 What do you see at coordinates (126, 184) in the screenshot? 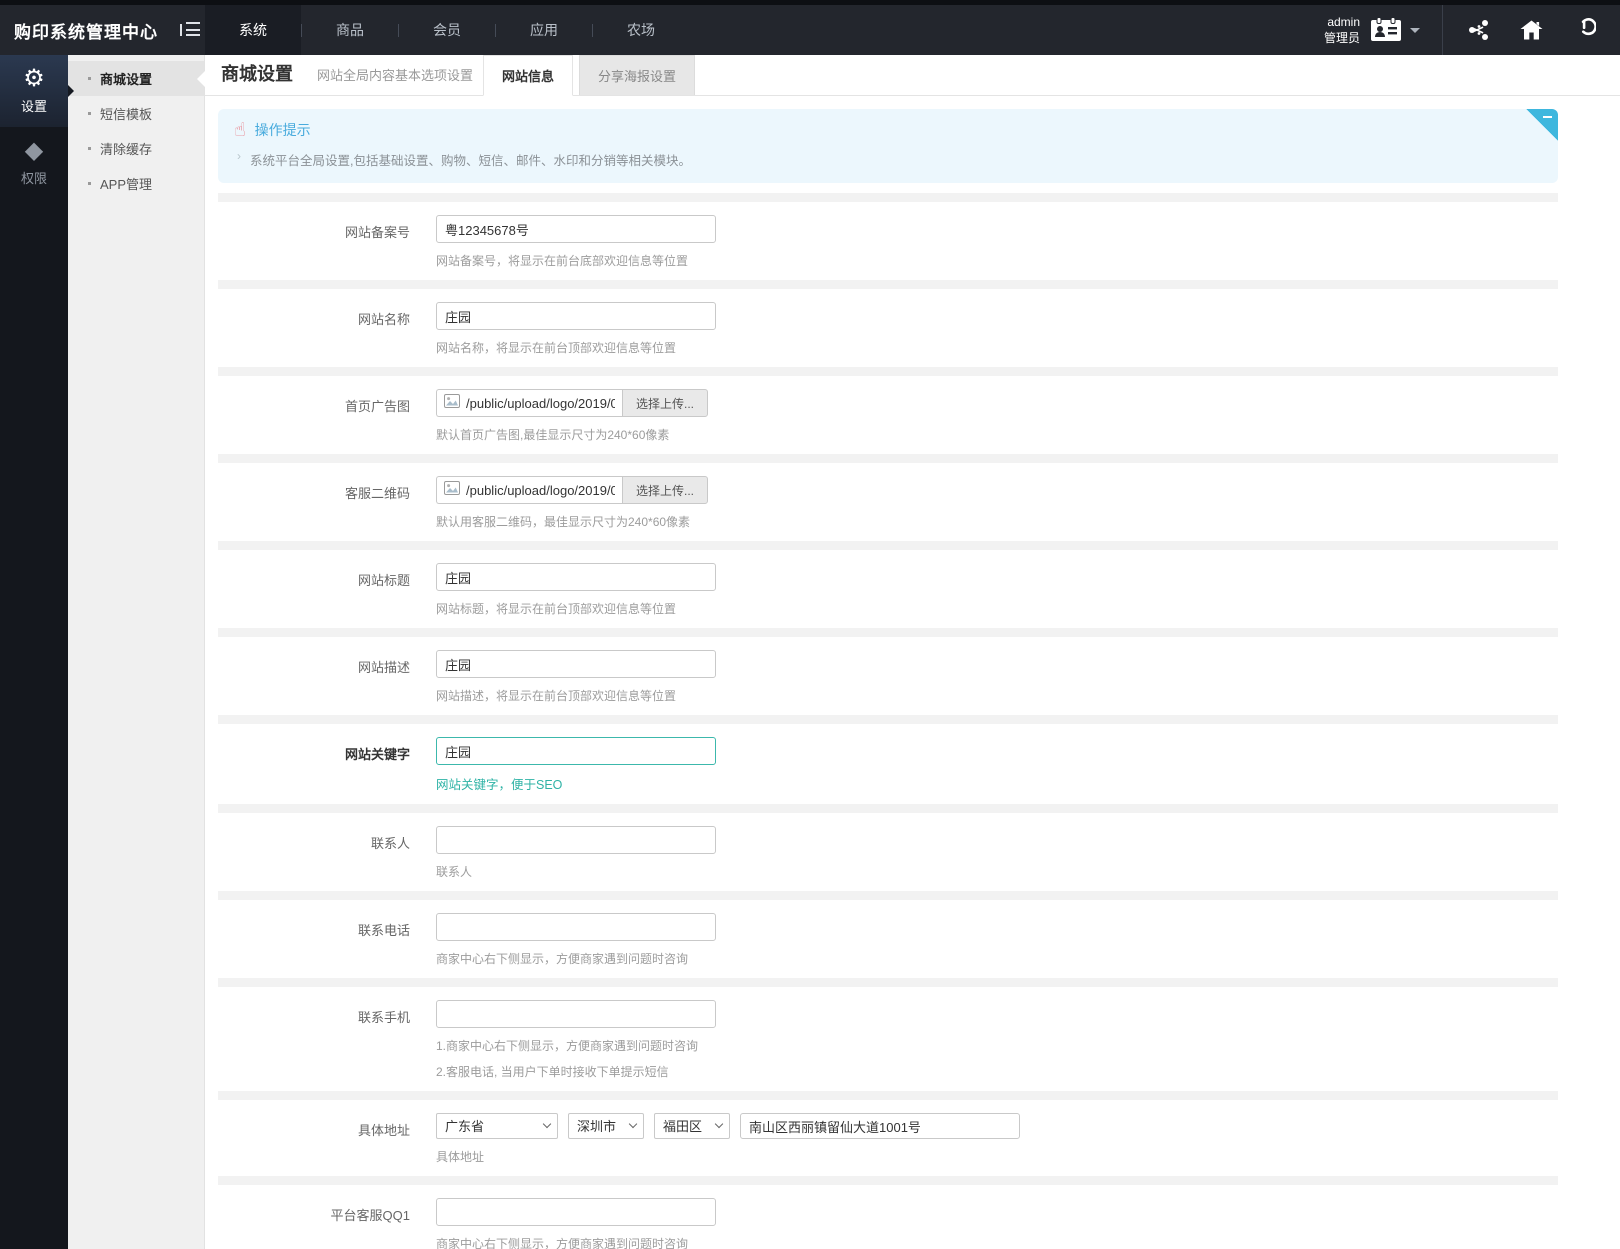
I see `sidebar-label-app-manage: APP管理` at bounding box center [126, 184].